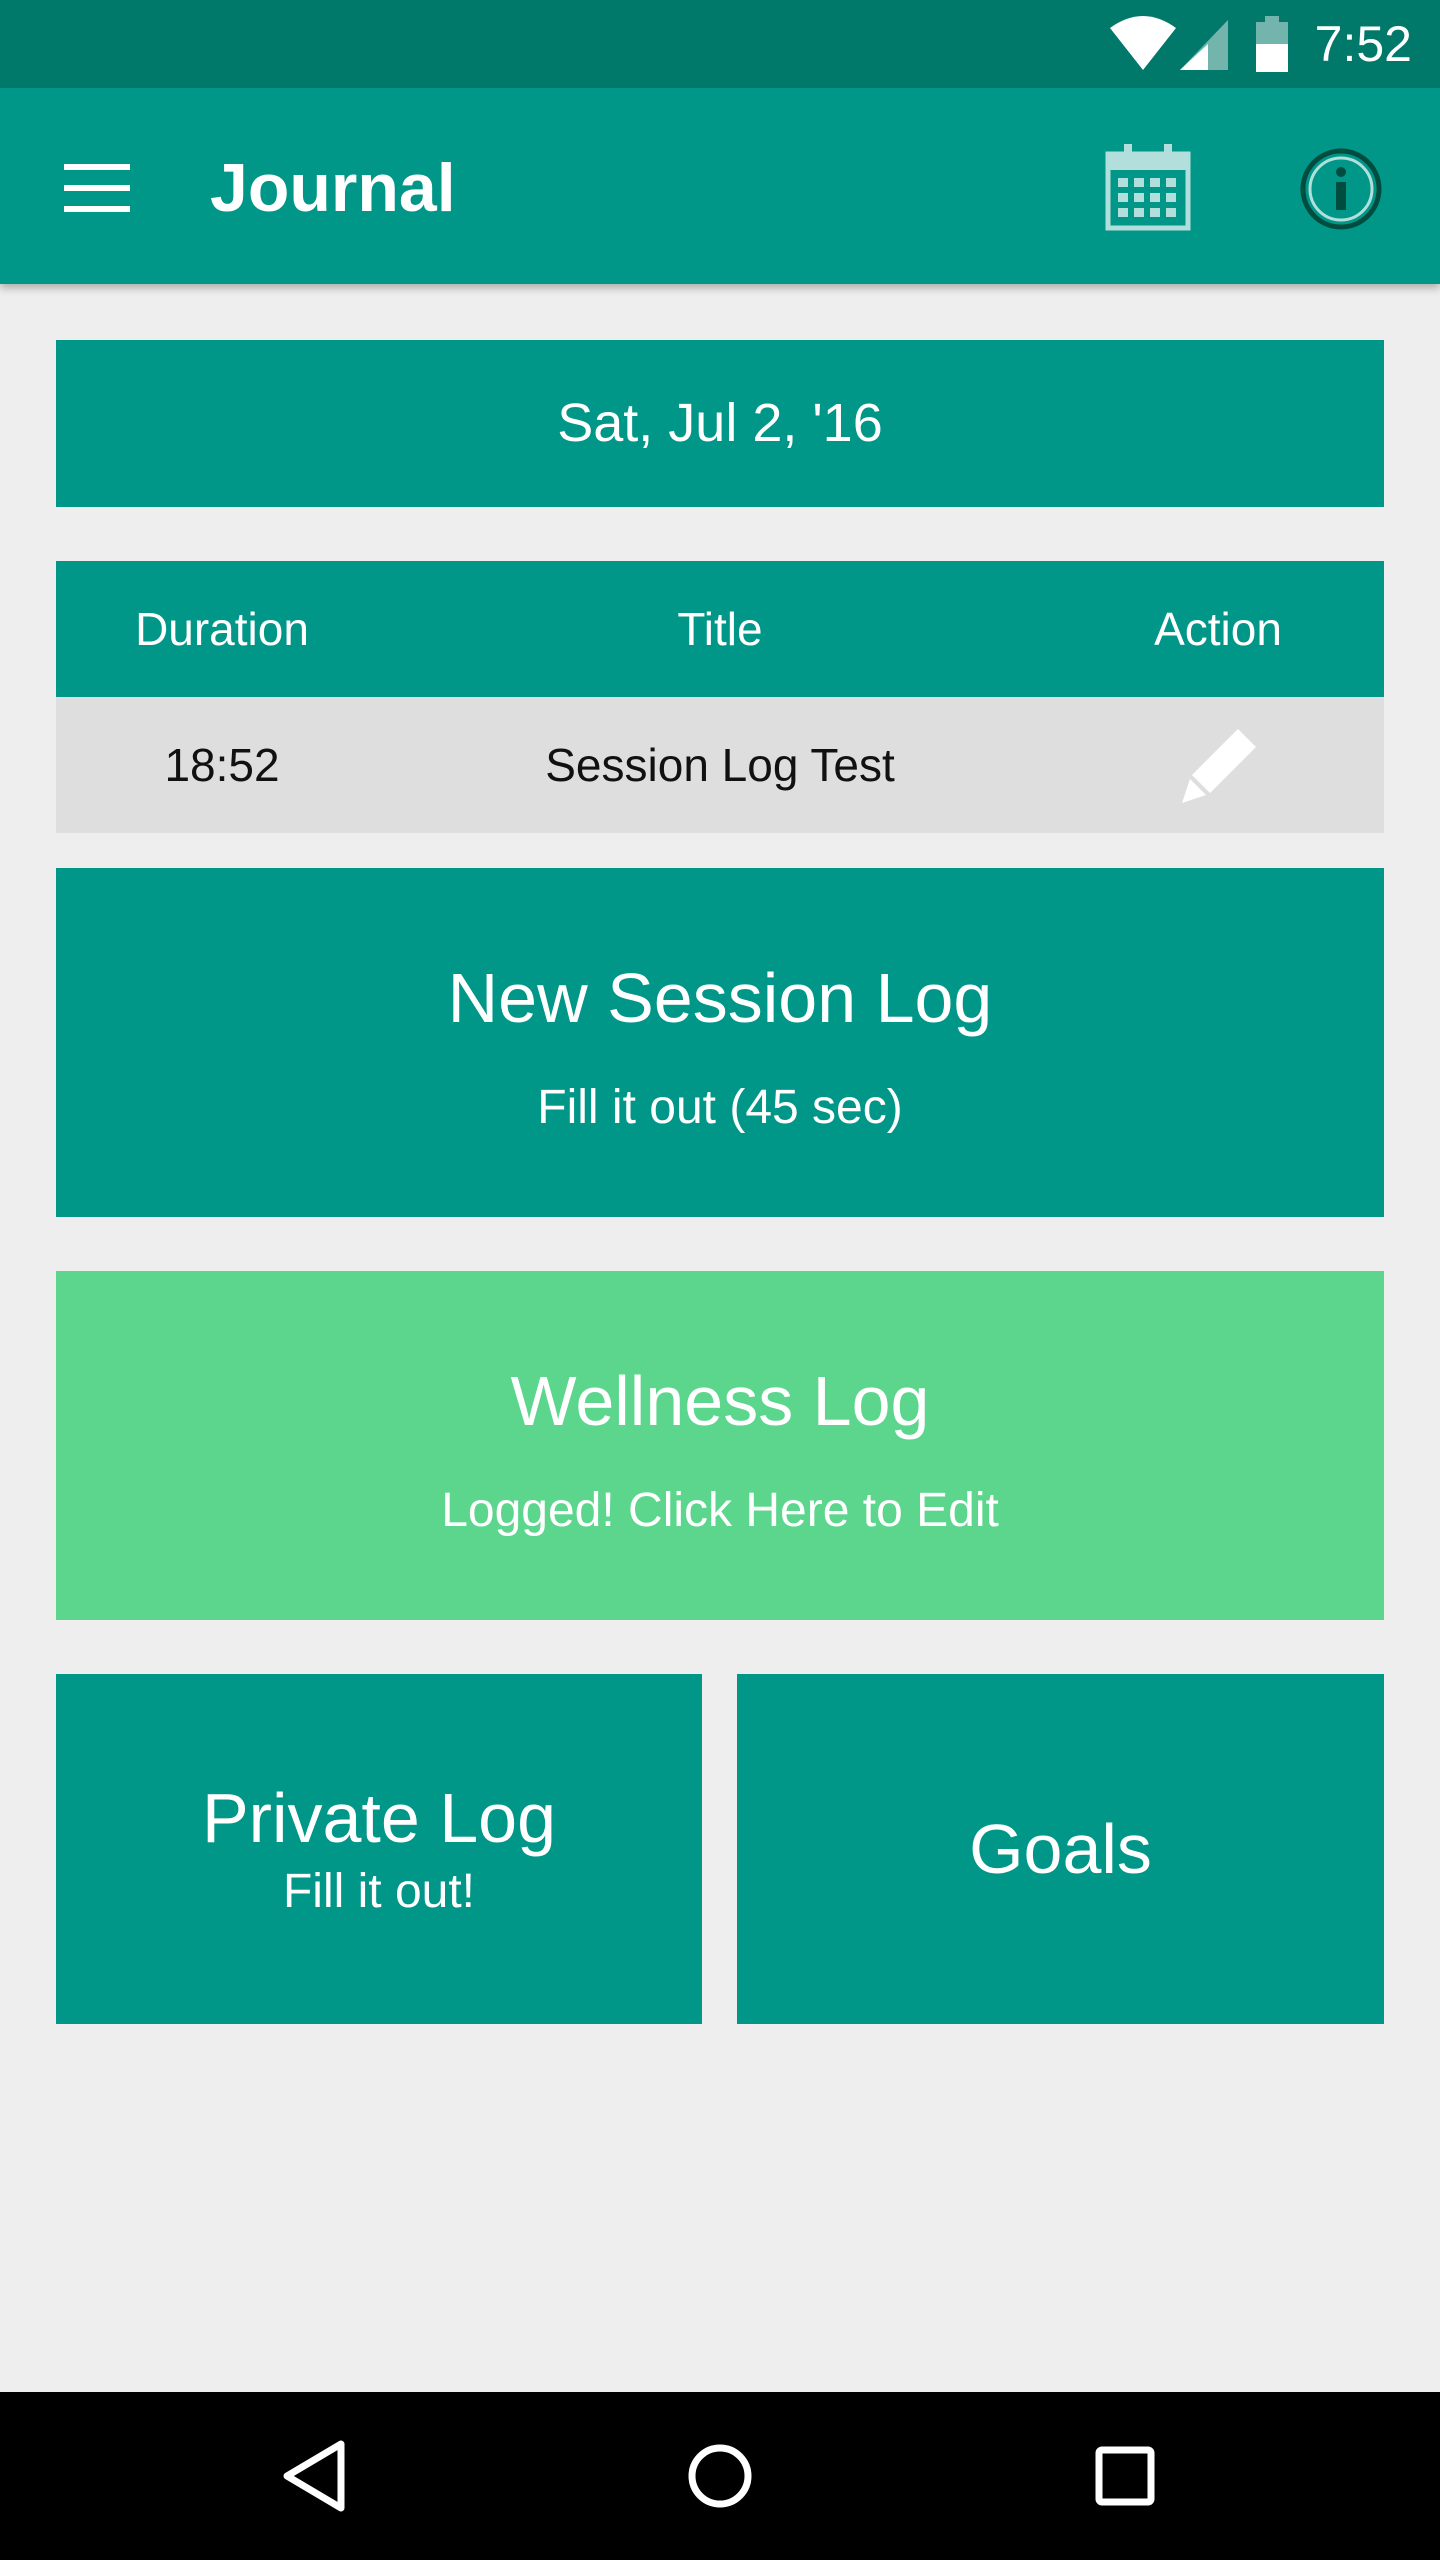  I want to click on navigation-bar, so click(720, 2476).